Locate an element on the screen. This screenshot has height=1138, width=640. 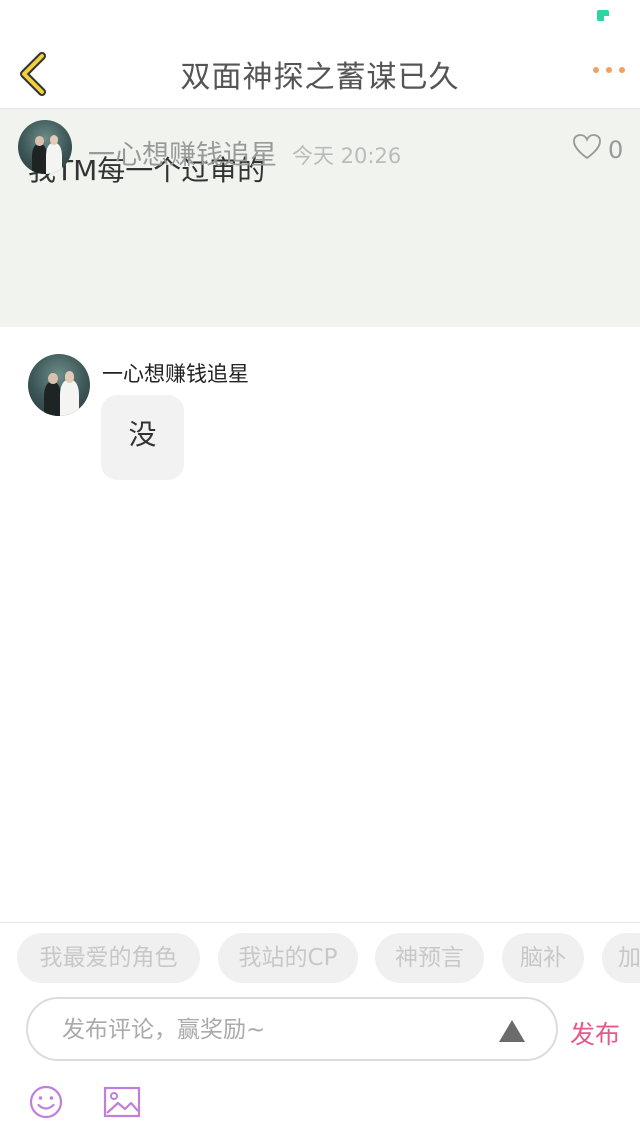
tag-chip: 我站的CP is located at coordinates (288, 958).